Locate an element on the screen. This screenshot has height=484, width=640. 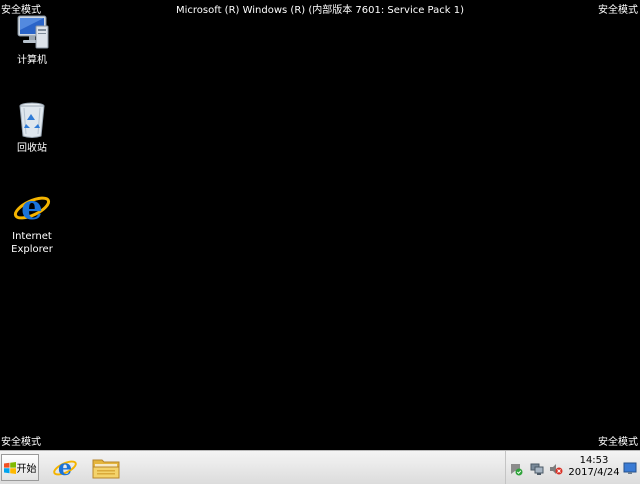
desktop-icon-internet-explorer: e Internet Explorer is located at coordinates (32, 222).